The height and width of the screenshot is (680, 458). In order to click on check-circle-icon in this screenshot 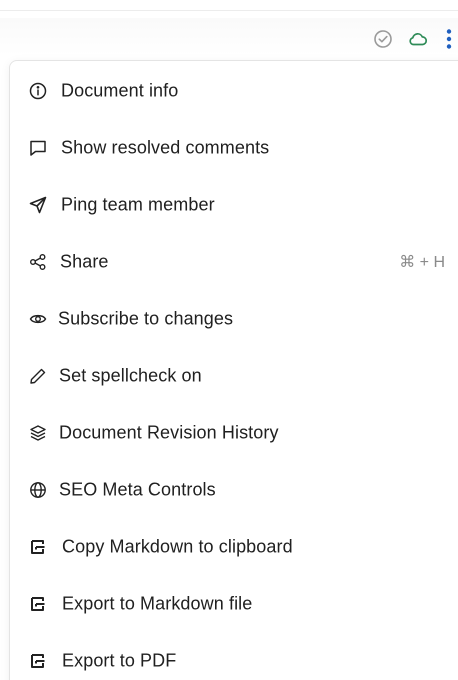, I will do `click(383, 39)`.